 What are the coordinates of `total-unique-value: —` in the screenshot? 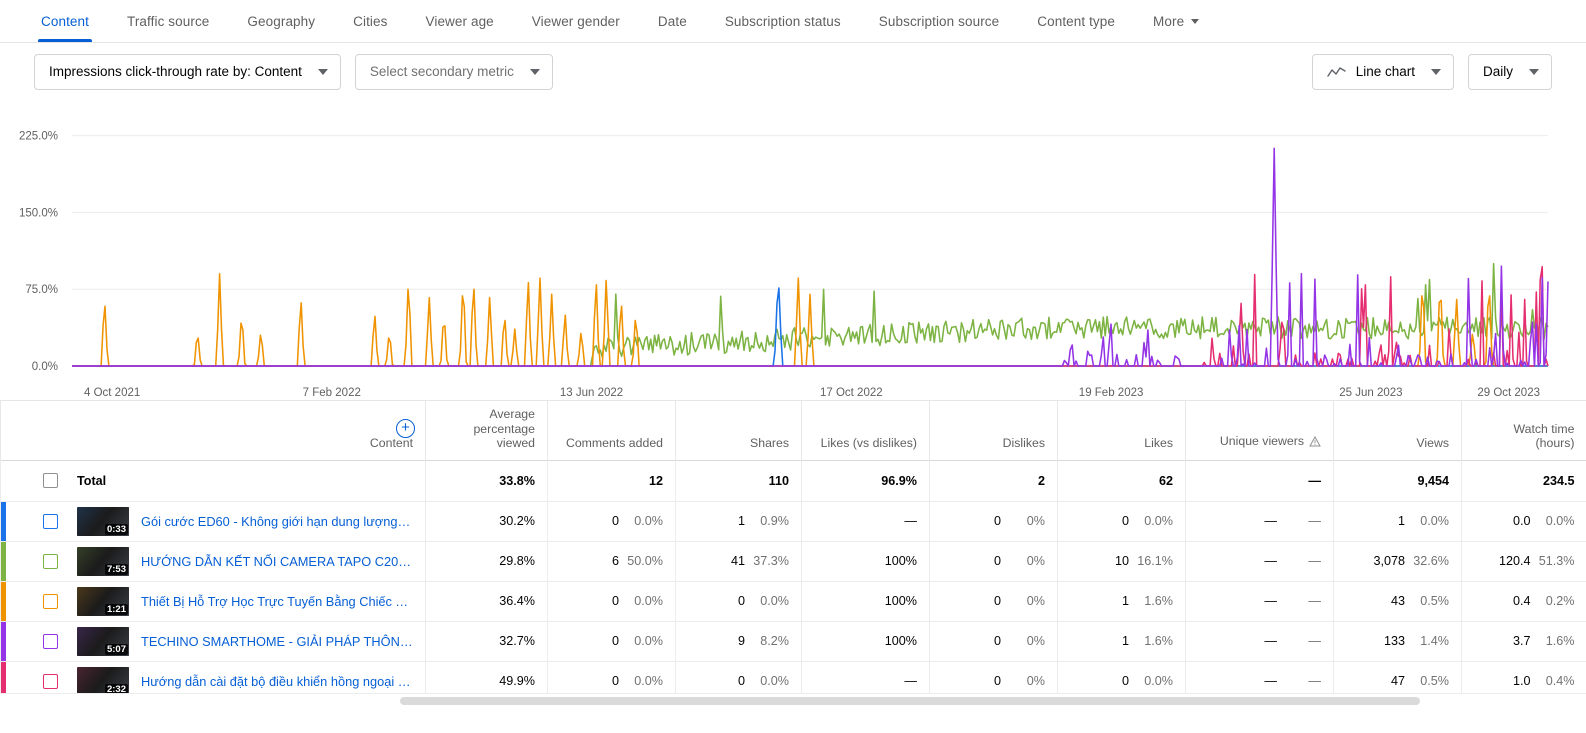 It's located at (1314, 480).